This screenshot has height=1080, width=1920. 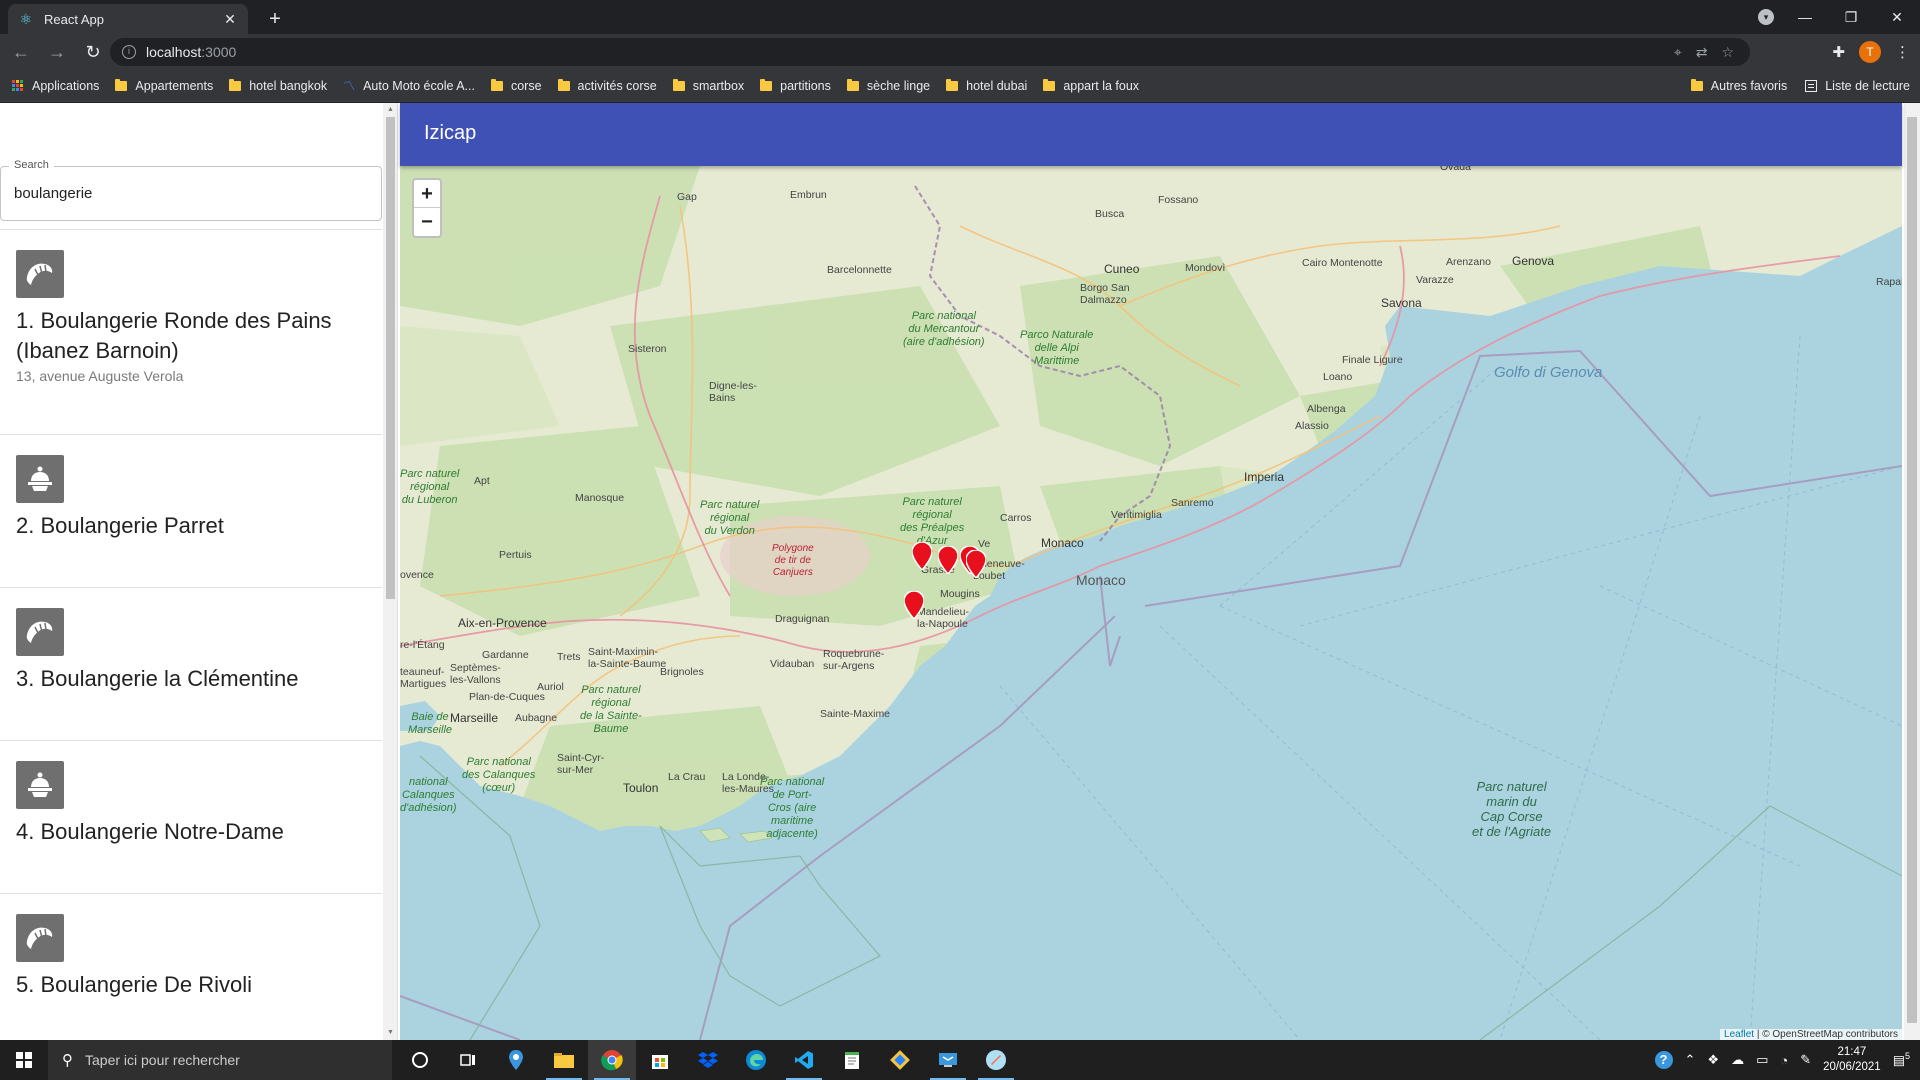 I want to click on map-attribution: Leaflet | © OpenStreetMap contributors, so click(x=1811, y=1034).